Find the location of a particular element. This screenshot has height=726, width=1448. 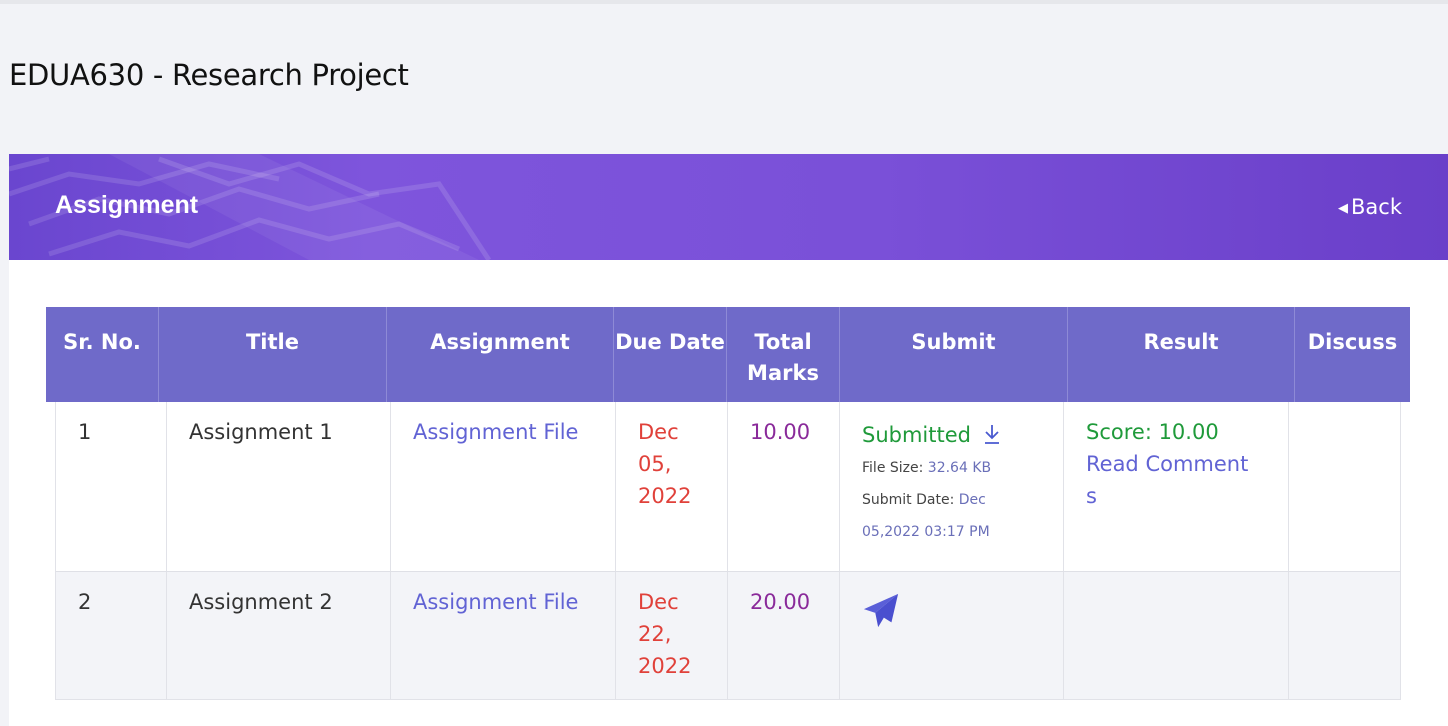

cell-marks: 10.00 is located at coordinates (784, 486).